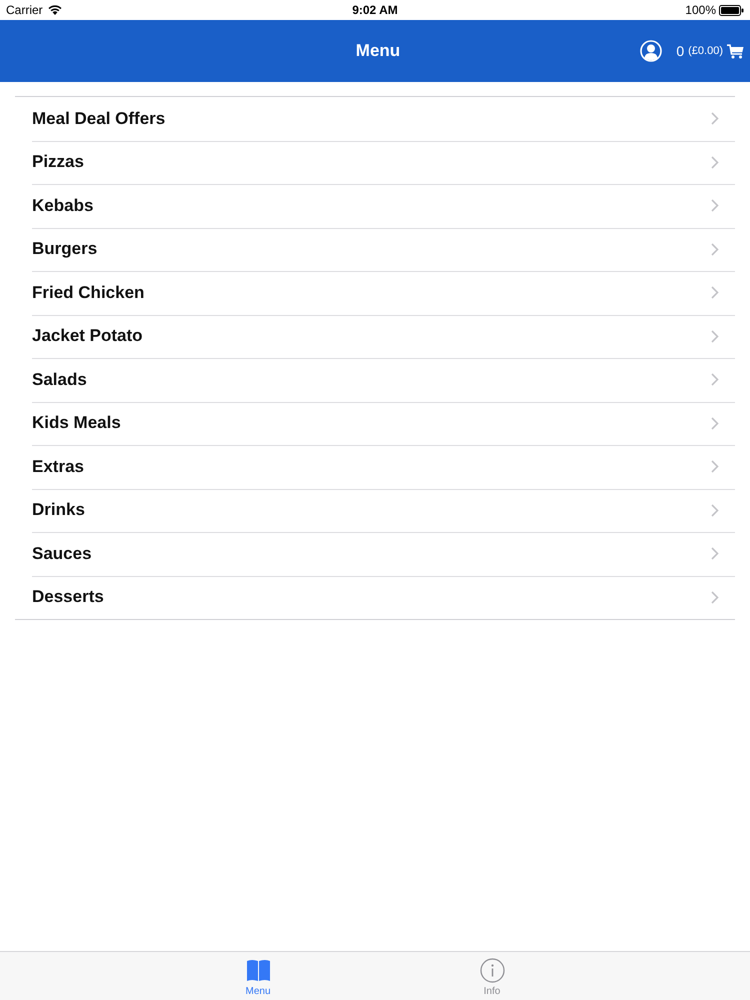 This screenshot has height=1000, width=750. I want to click on tab-item: Menu, so click(258, 976).